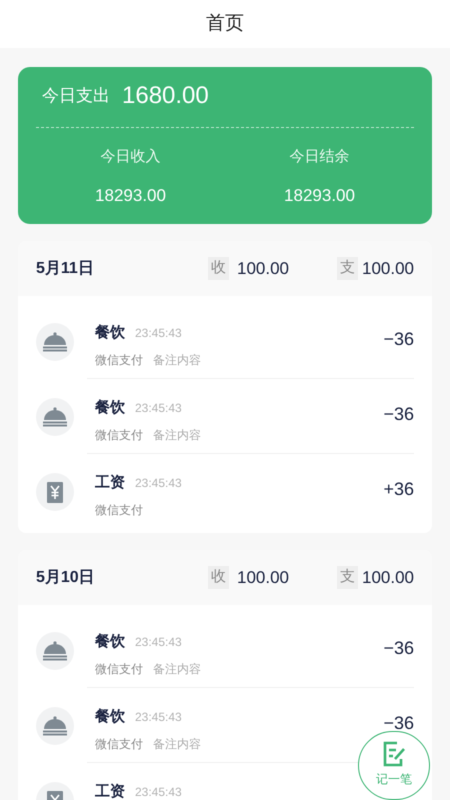 The width and height of the screenshot is (450, 800). Describe the element at coordinates (55, 491) in the screenshot. I see `yen-receipt-icon` at that location.